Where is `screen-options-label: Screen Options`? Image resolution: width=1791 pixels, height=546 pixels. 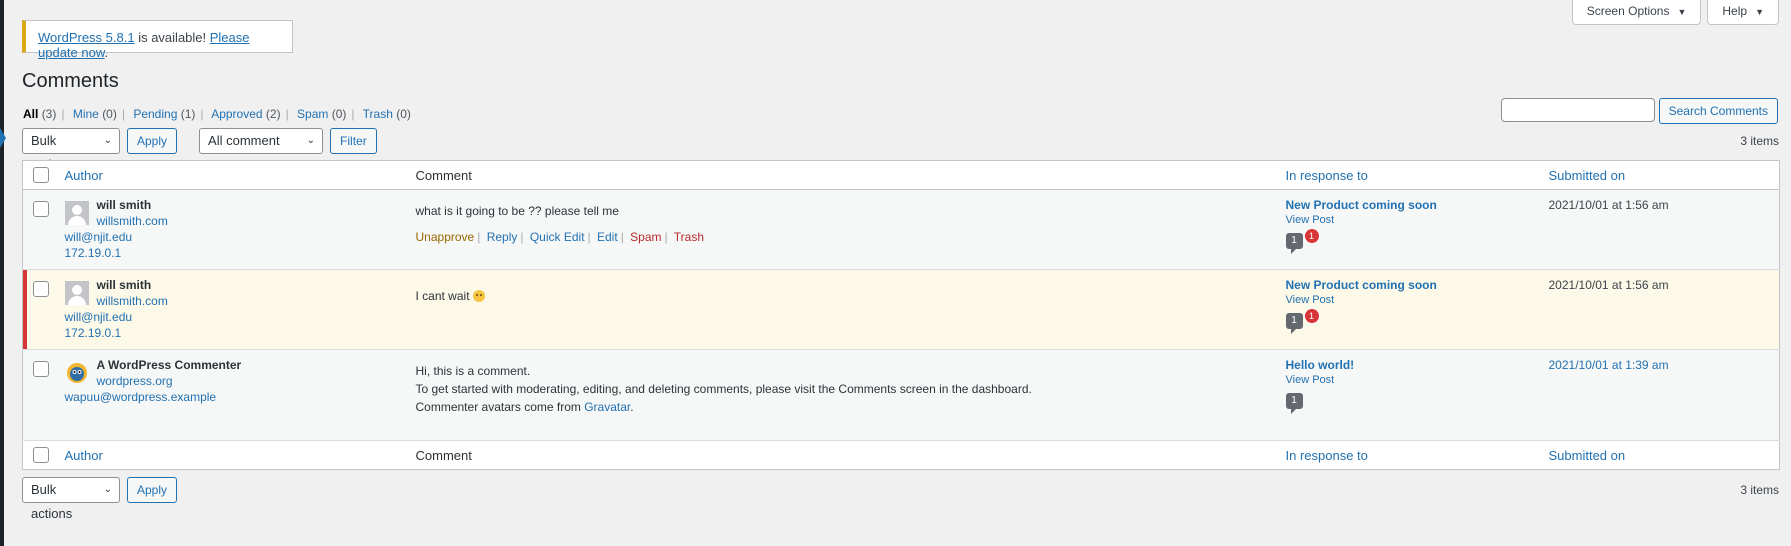
screen-options-label: Screen Options is located at coordinates (1628, 11).